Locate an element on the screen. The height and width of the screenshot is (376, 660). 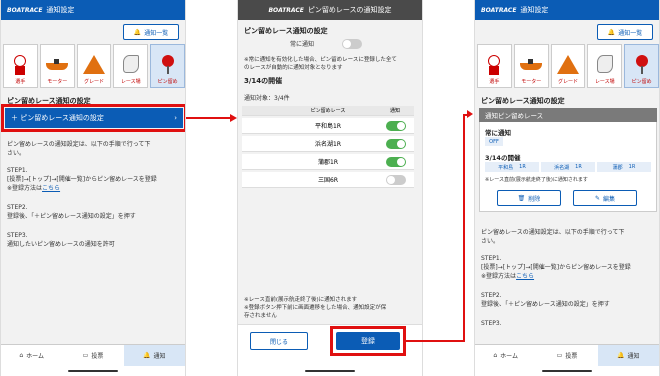
race-cell: 浜名湖 1R is located at coordinates (568, 167).